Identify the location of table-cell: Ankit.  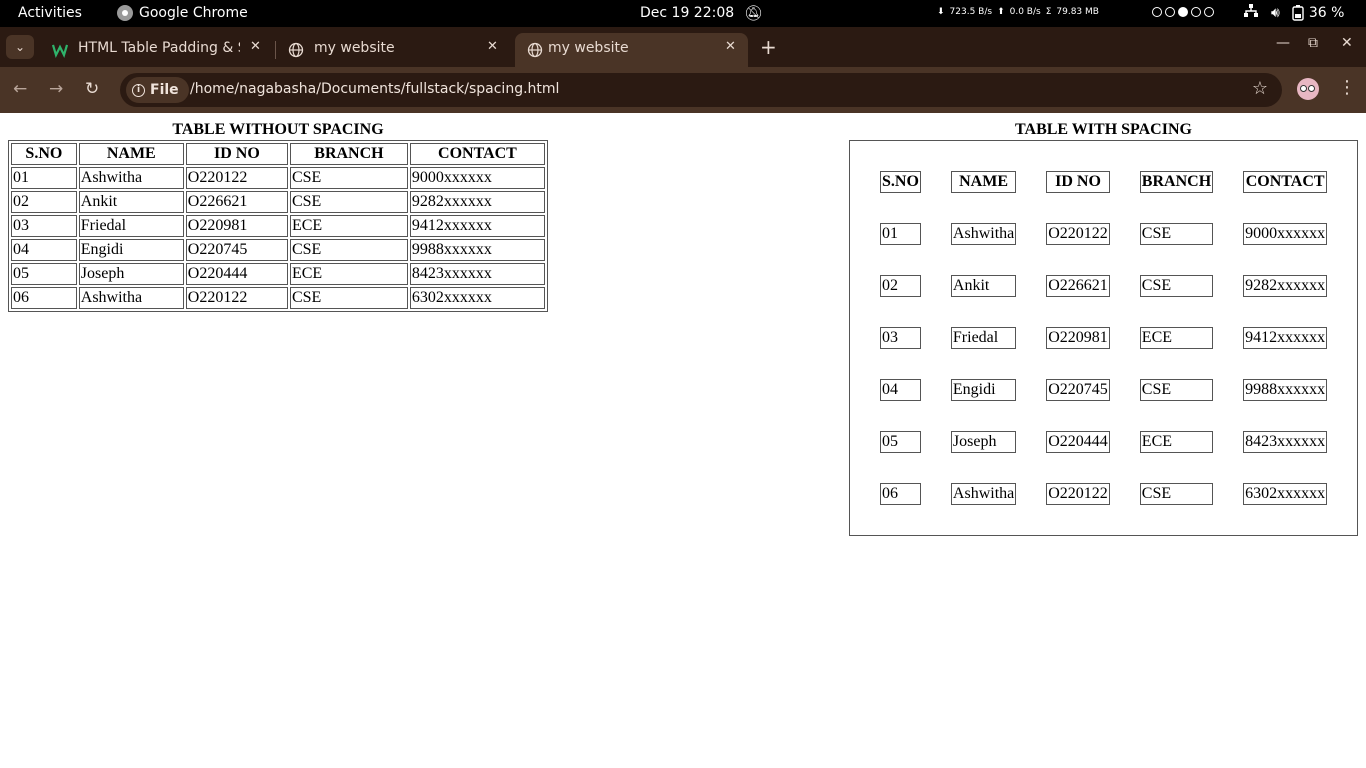
(131, 202).